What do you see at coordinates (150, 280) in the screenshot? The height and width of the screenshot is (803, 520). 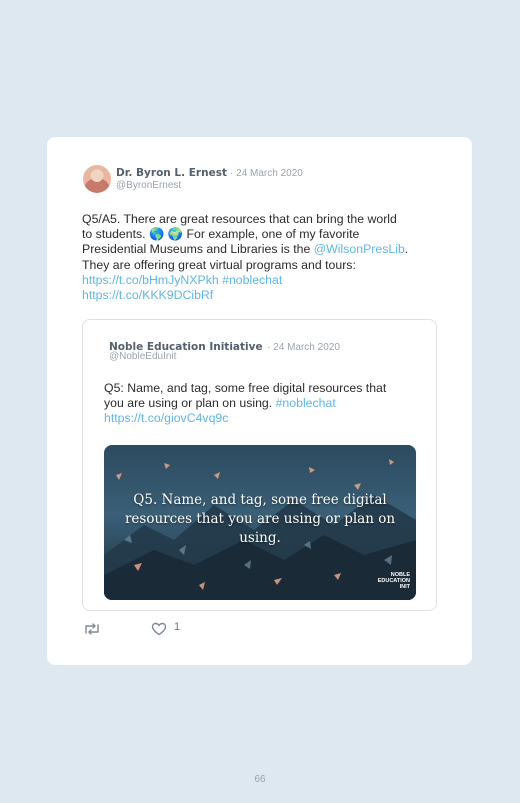 I see `url-link: https://t.co/bHmJyNXPkh` at bounding box center [150, 280].